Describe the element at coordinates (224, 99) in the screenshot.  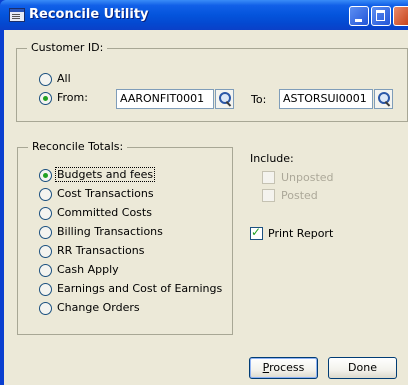
I see `from-lookup-button` at that location.